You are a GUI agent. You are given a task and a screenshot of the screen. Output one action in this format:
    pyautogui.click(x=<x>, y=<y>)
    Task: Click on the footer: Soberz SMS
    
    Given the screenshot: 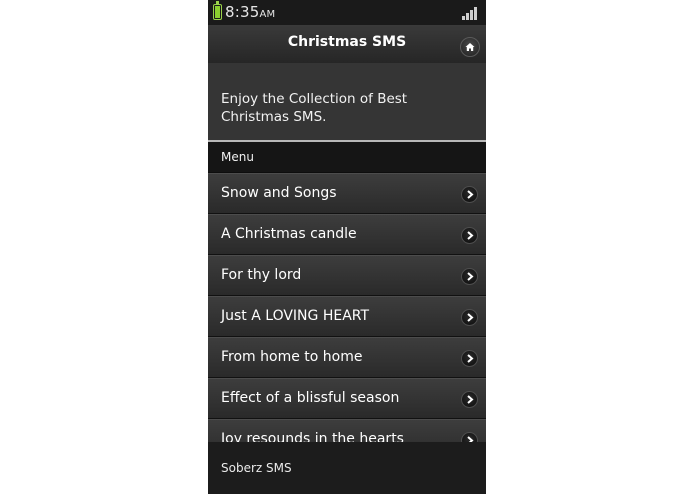 What is the action you would take?
    pyautogui.click(x=347, y=468)
    